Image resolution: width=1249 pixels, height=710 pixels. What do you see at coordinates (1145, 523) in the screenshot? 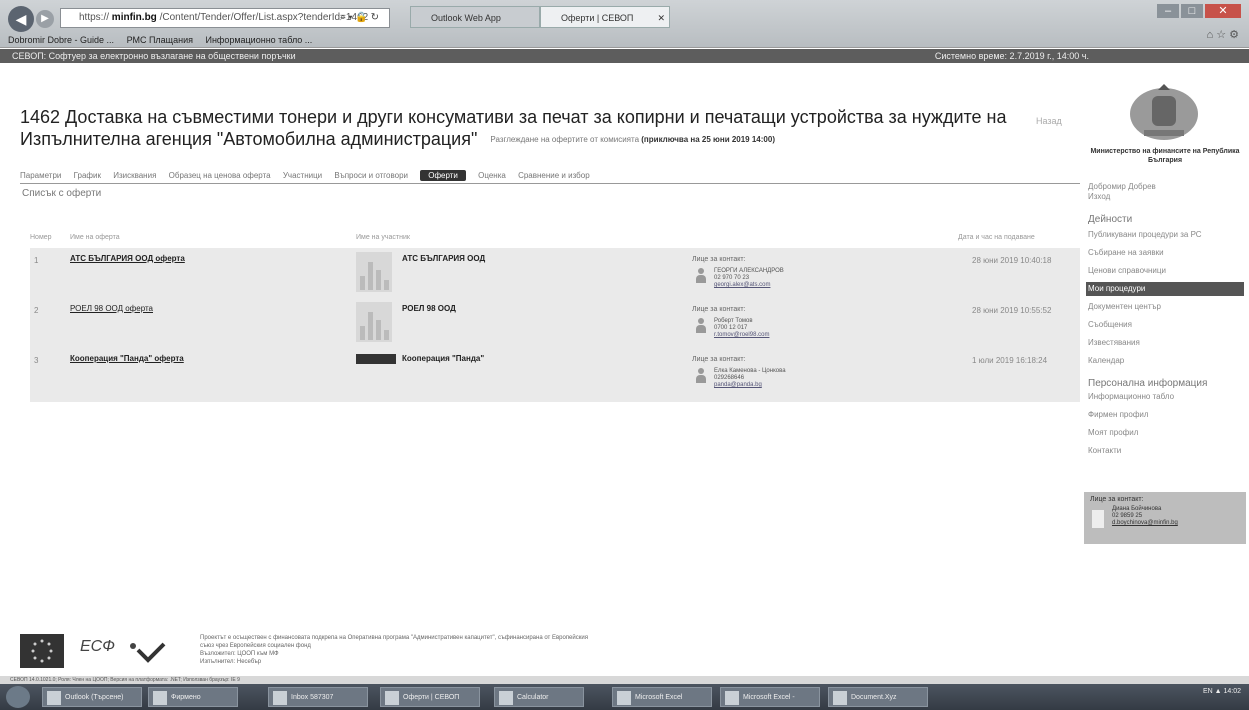
I see `contact-email: d.boychinova@minfin.bg` at bounding box center [1145, 523].